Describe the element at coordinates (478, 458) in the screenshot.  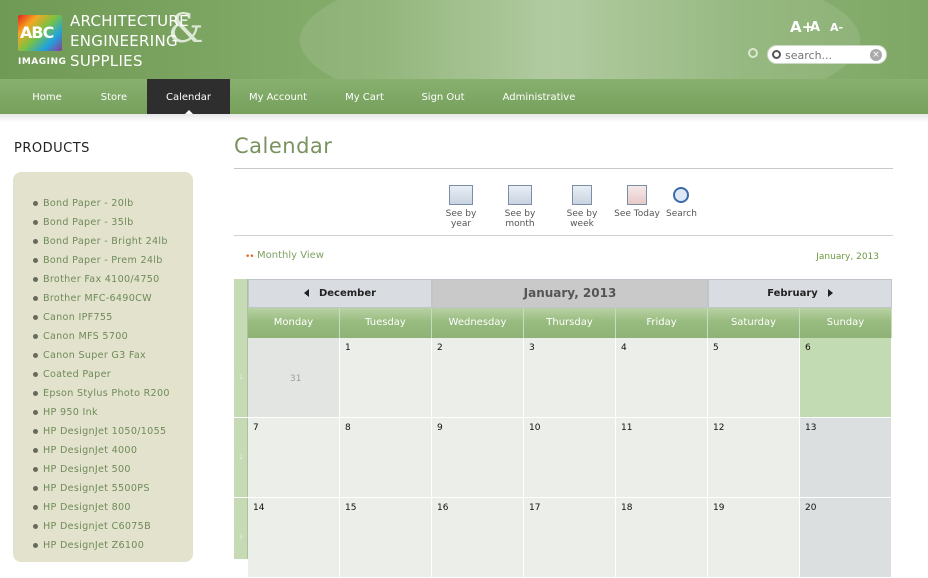
I see `day-cell: 9` at that location.